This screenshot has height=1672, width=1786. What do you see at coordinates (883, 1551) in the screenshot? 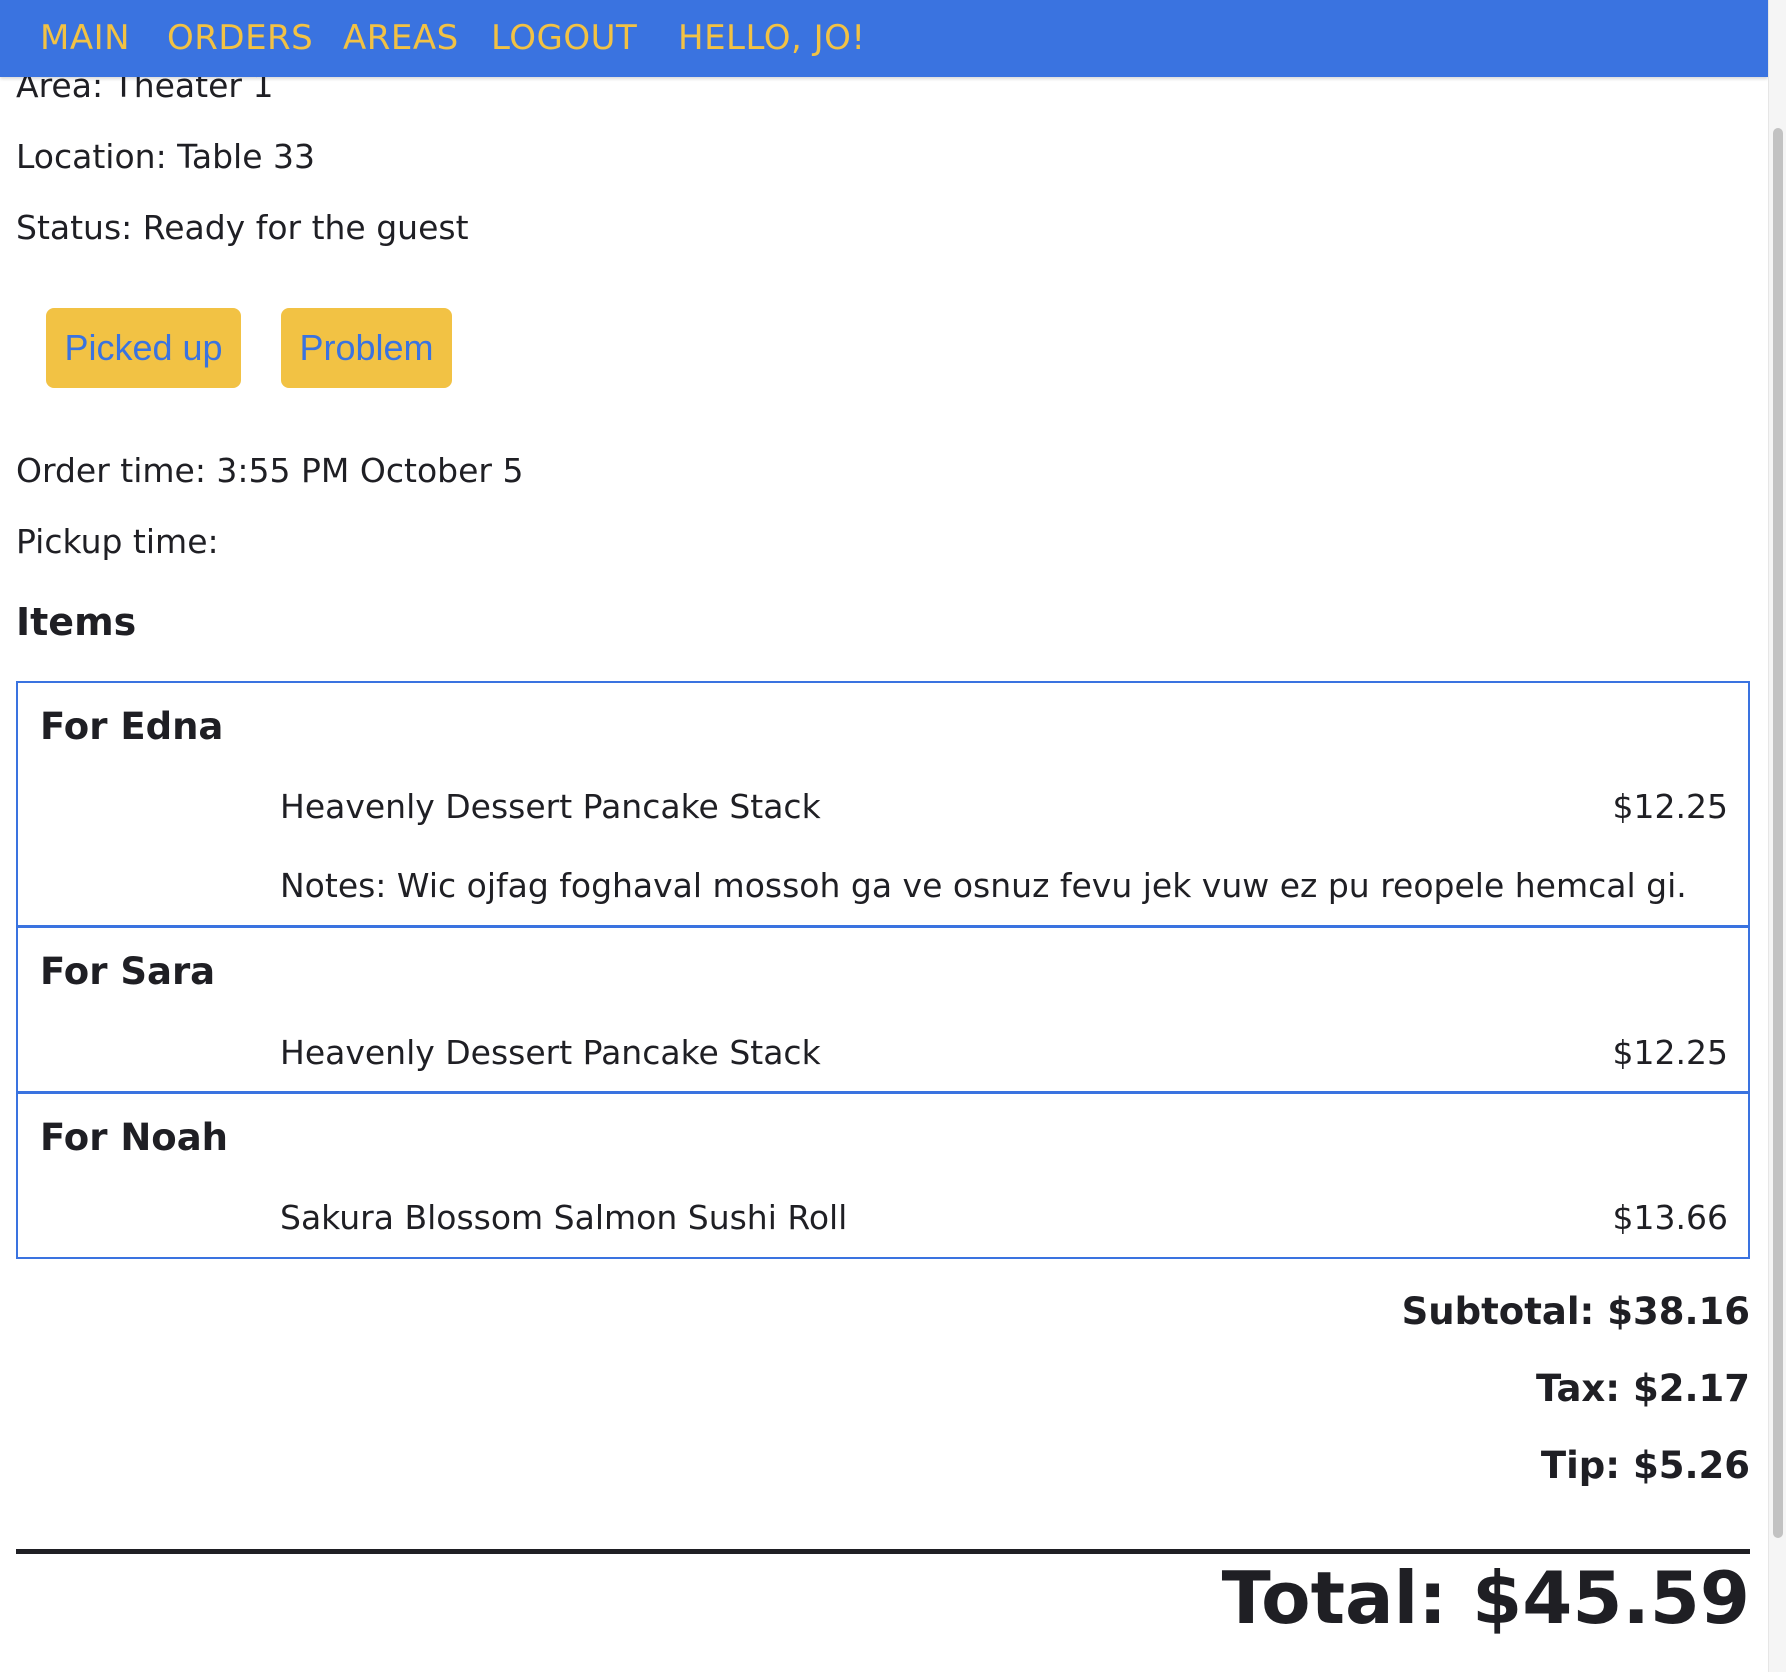
I see `total-divider` at bounding box center [883, 1551].